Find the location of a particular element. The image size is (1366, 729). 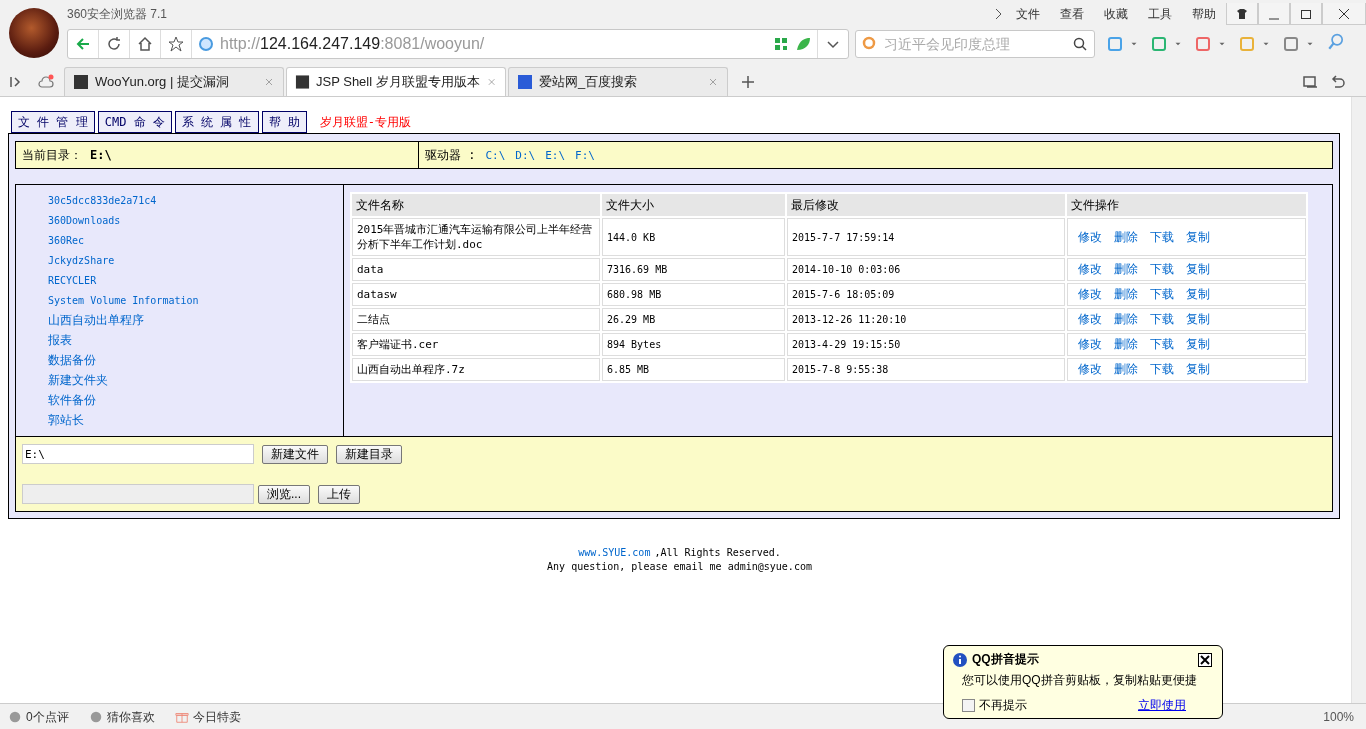

folder-link: 报表 is located at coordinates (60, 343).